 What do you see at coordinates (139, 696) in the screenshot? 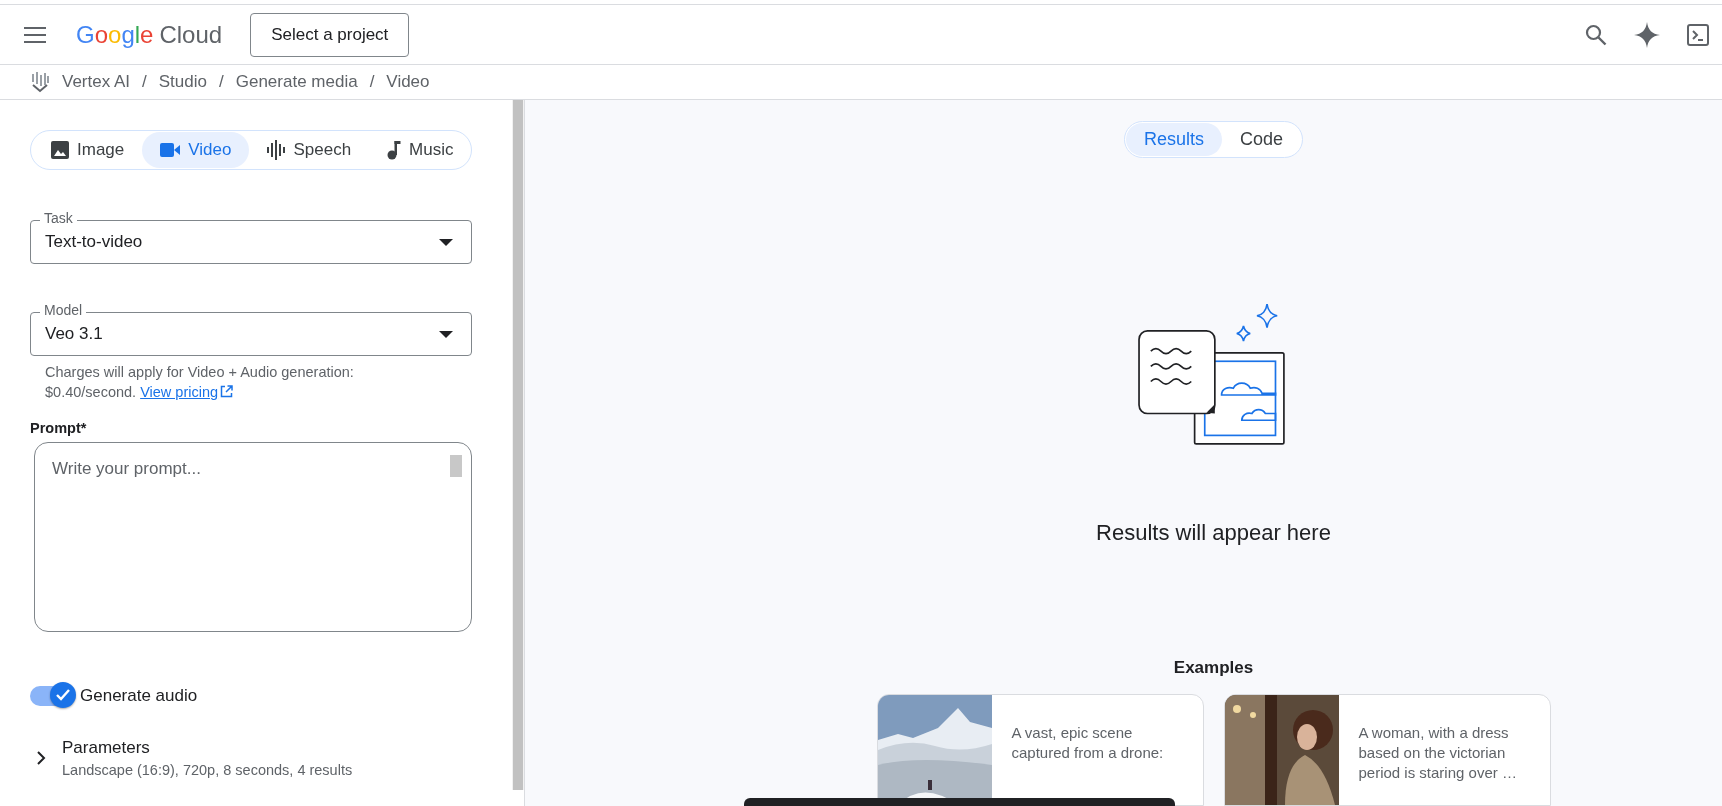
I see `generate-audio-label: Generate audio` at bounding box center [139, 696].